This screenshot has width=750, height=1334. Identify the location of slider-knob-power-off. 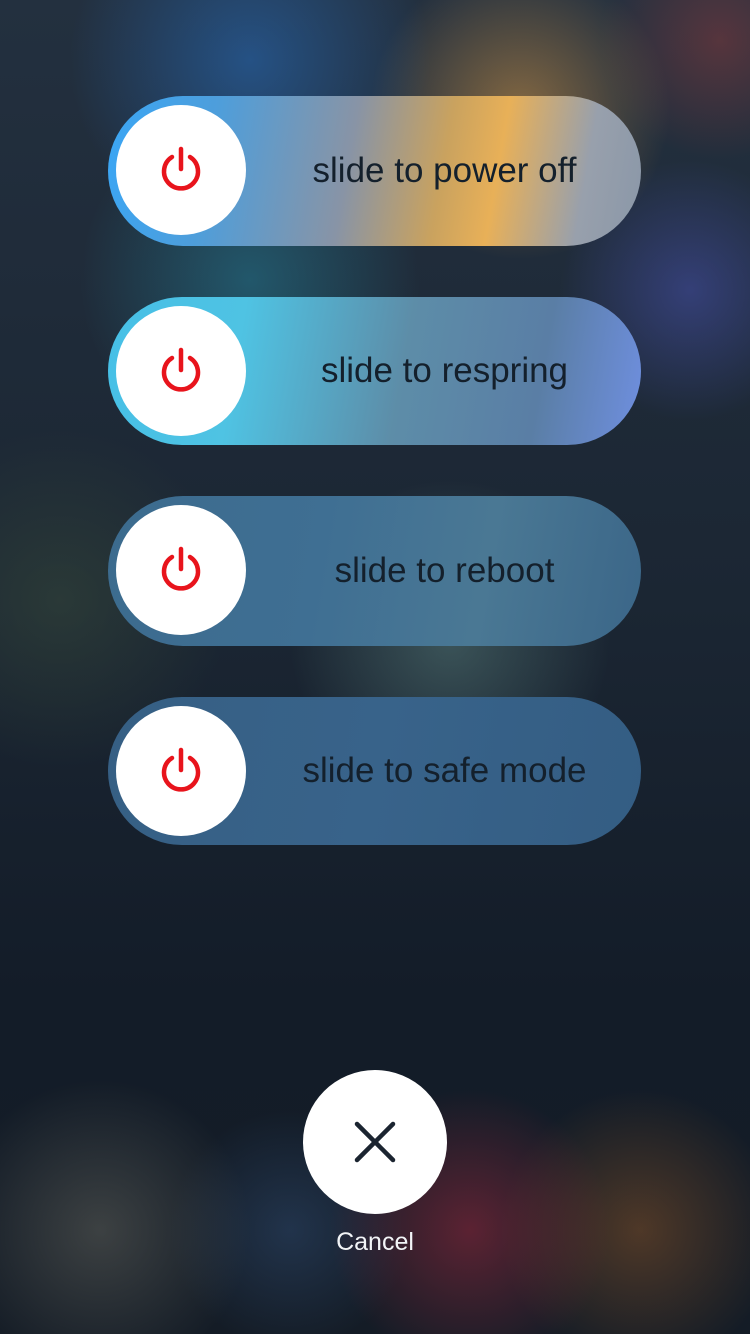
(181, 170).